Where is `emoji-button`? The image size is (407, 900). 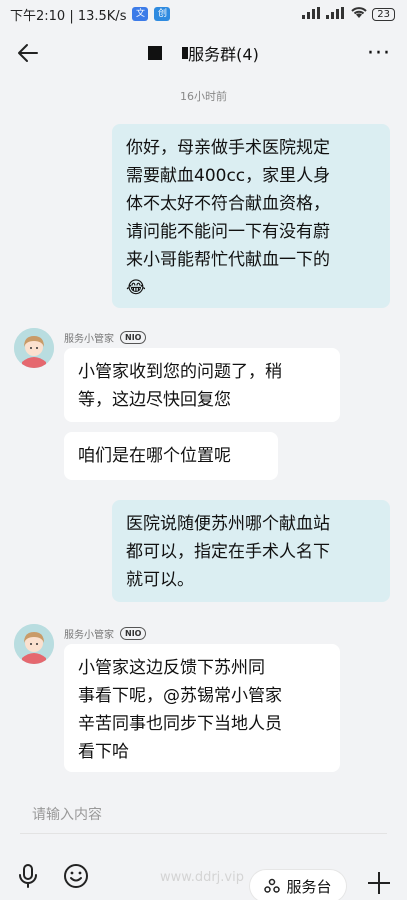
emoji-button is located at coordinates (76, 876).